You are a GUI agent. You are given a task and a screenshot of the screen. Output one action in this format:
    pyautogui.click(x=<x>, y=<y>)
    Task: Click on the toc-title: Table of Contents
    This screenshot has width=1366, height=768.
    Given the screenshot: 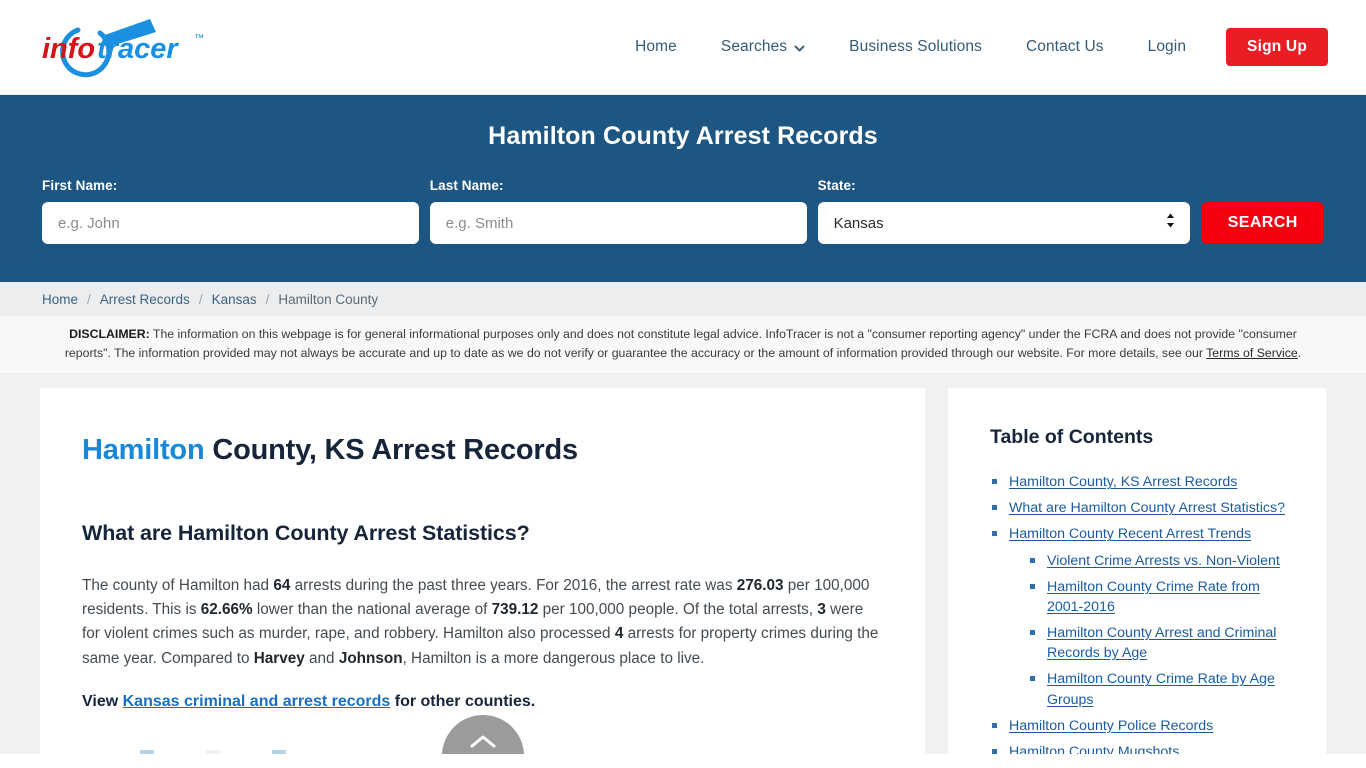 What is the action you would take?
    pyautogui.click(x=1072, y=437)
    